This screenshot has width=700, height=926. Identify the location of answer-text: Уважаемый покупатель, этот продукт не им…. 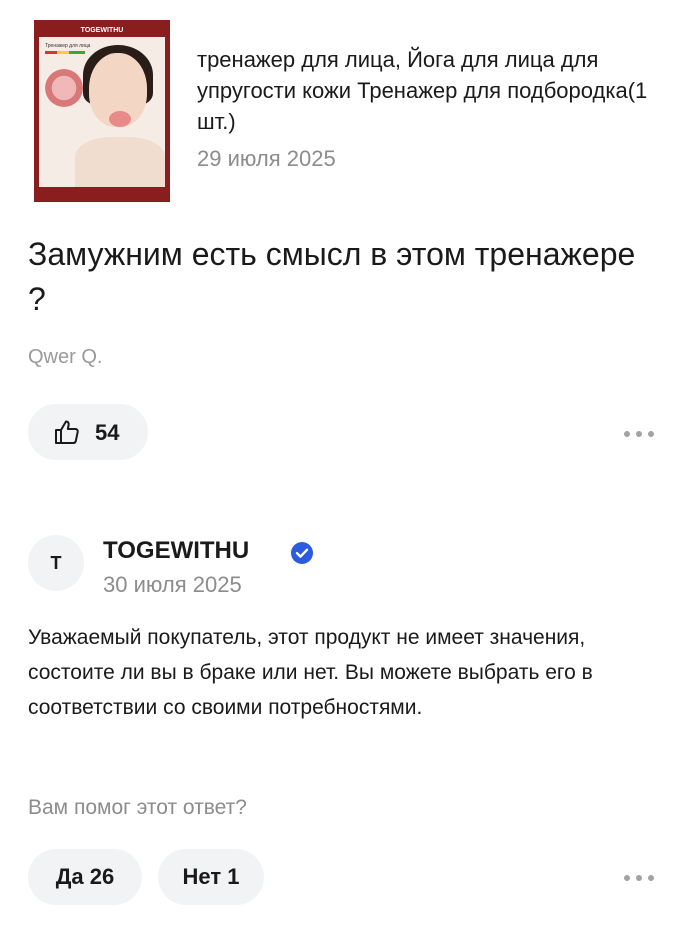
(310, 672).